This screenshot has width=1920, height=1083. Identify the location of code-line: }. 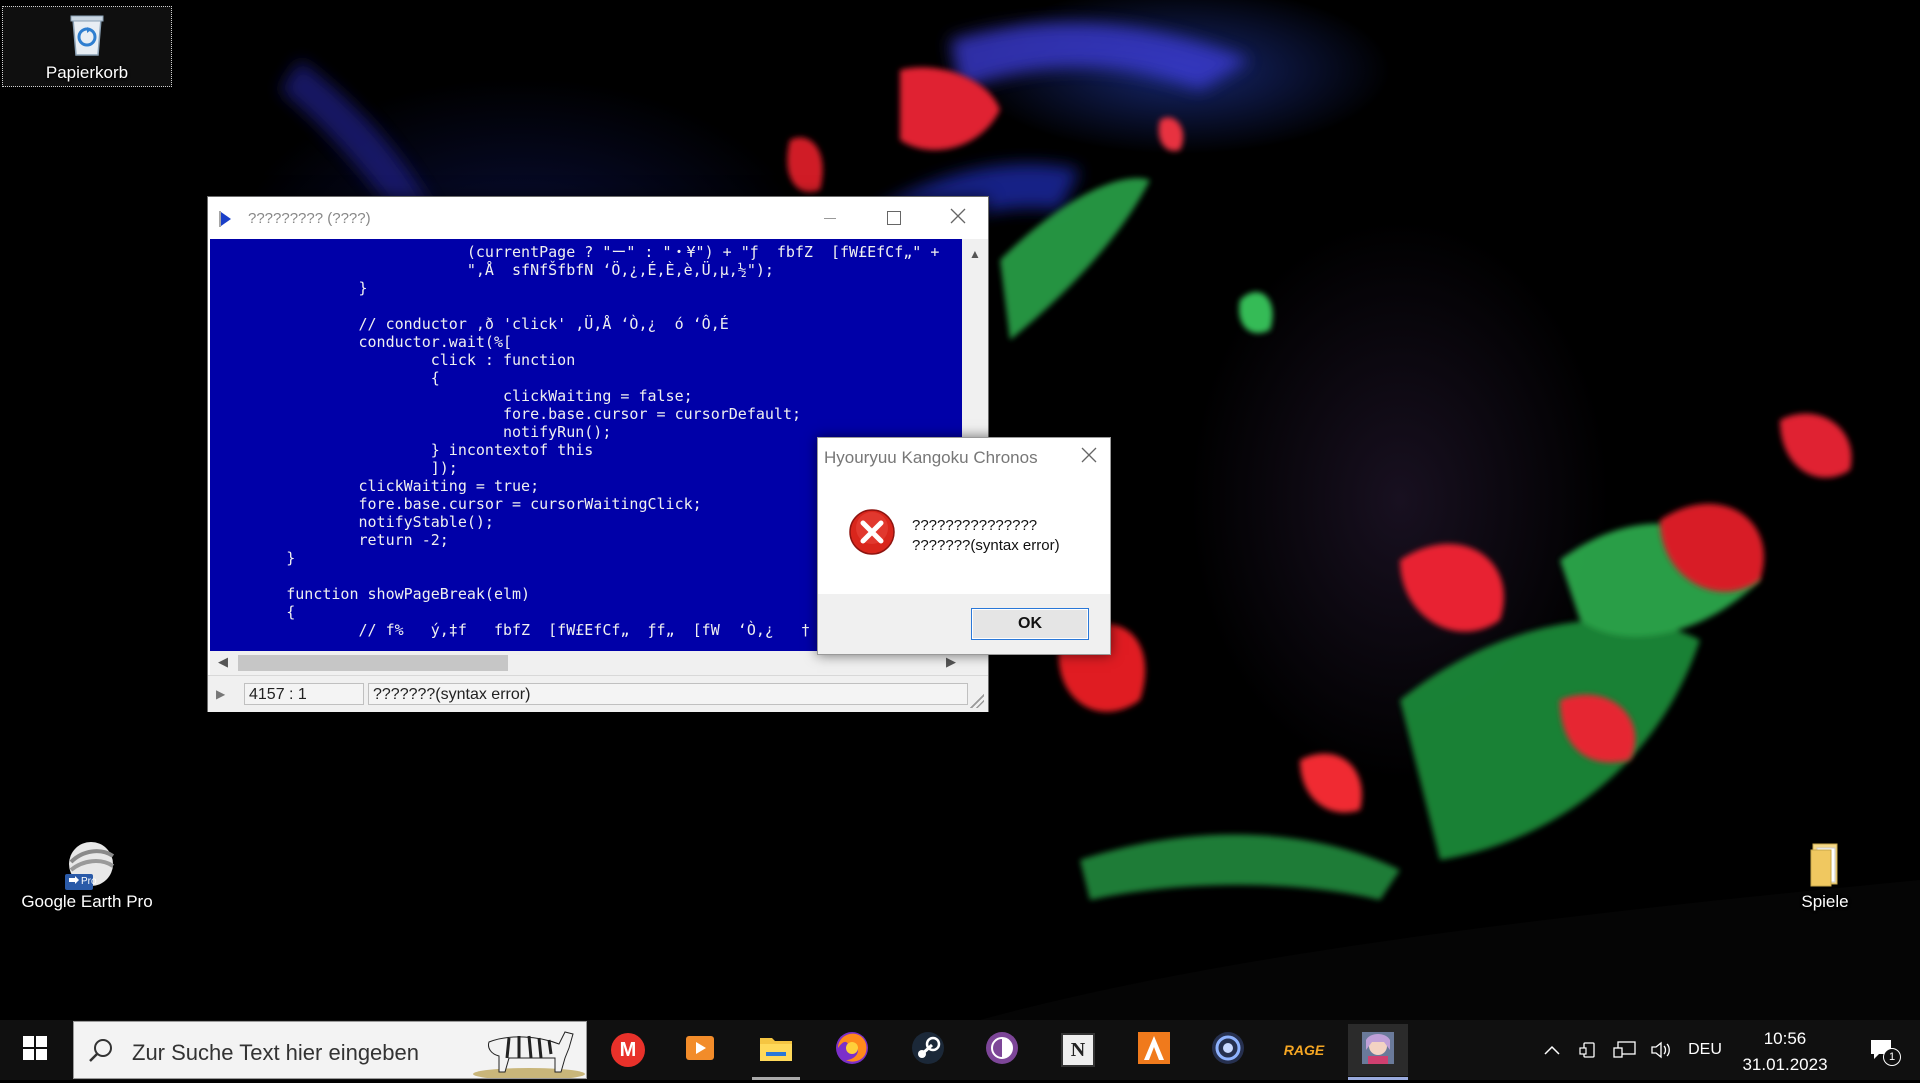
(291, 288).